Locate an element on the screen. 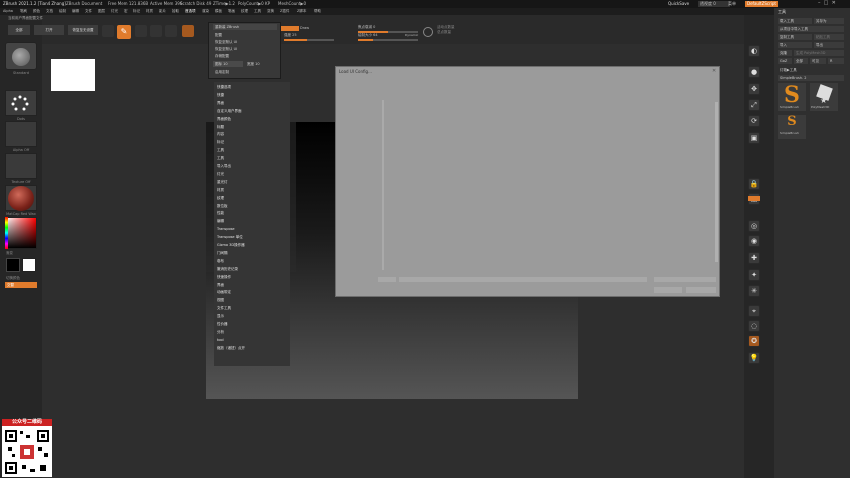  menu-item: 工具 is located at coordinates (257, 11).